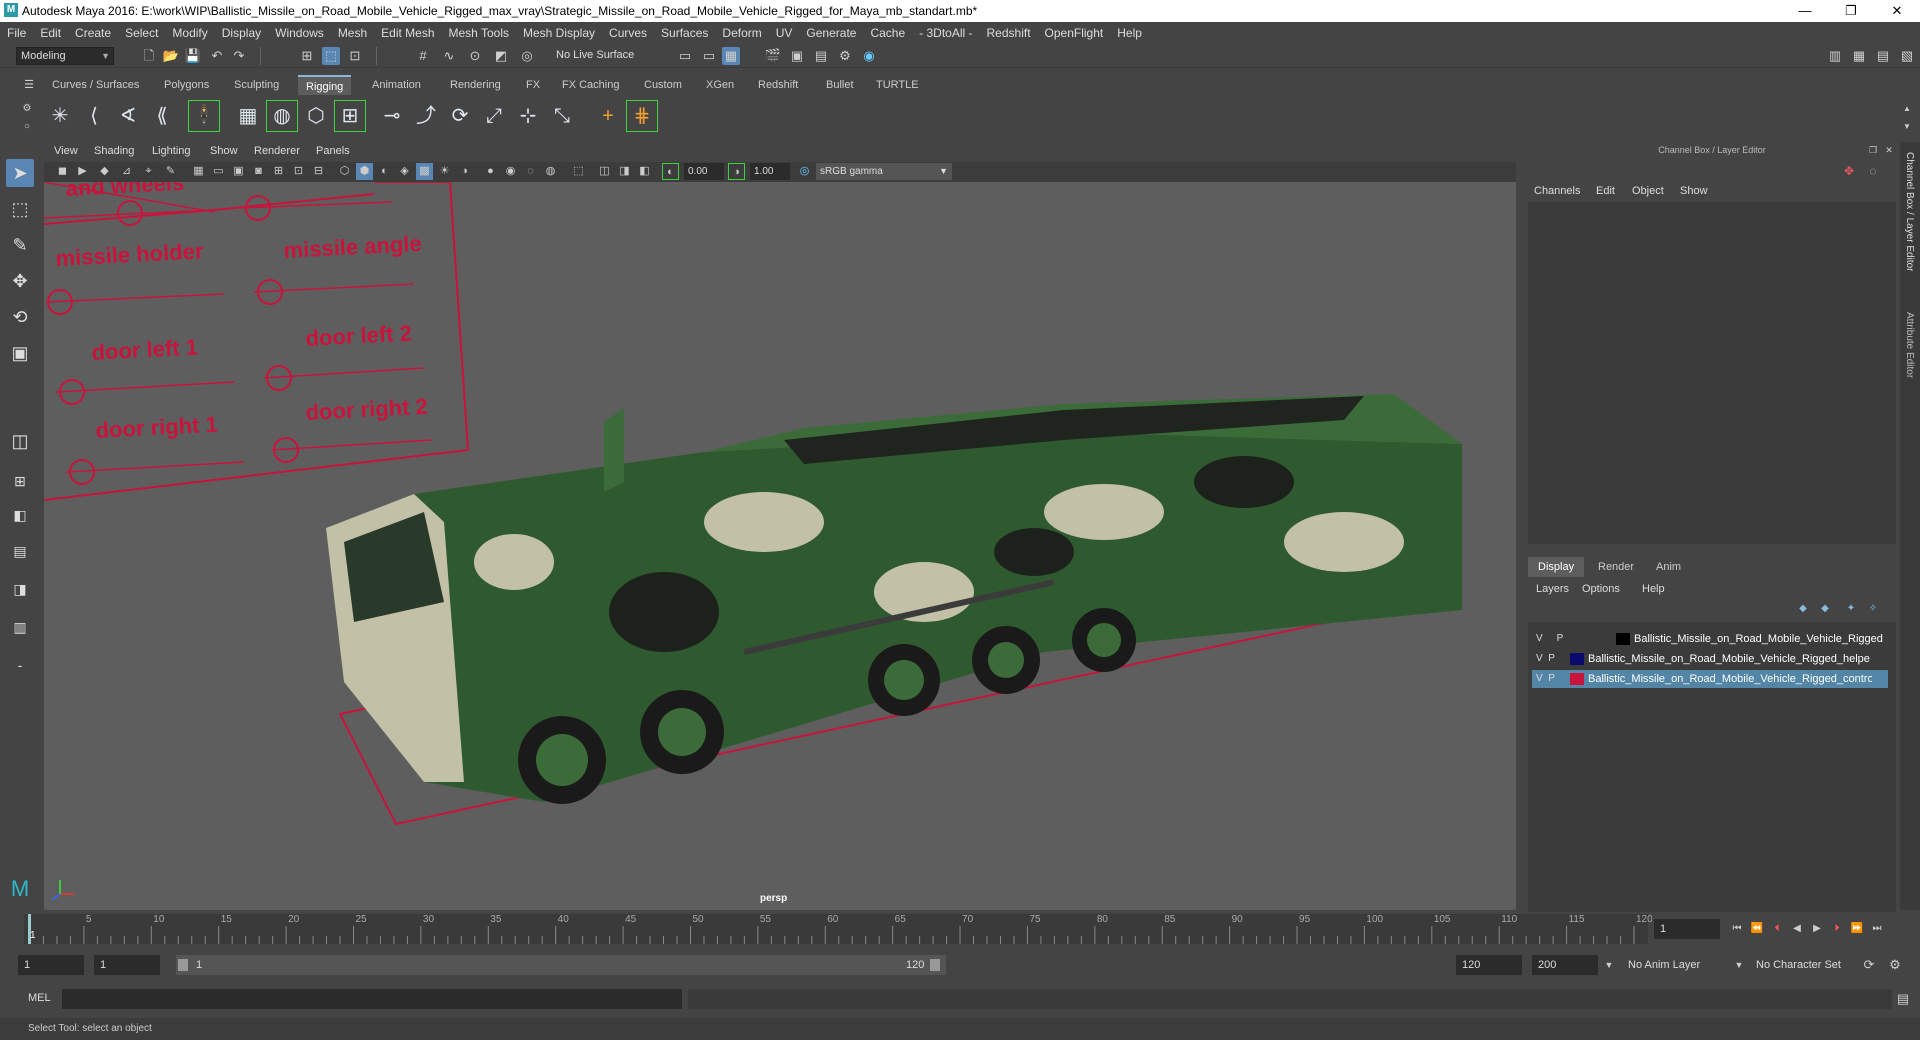 The image size is (1920, 1040). I want to click on hypershade-layout-icon: ▥, so click(20, 627).